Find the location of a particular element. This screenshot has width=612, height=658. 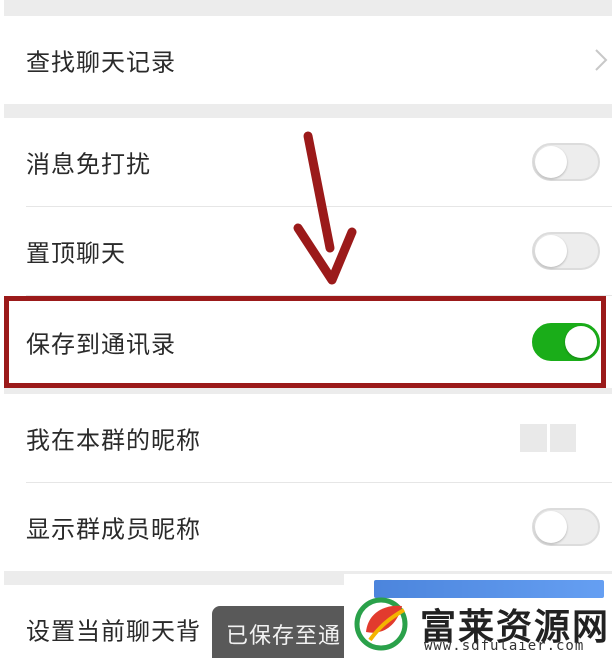

row-save-to-contacts: 保存到通讯录 is located at coordinates (308, 342).